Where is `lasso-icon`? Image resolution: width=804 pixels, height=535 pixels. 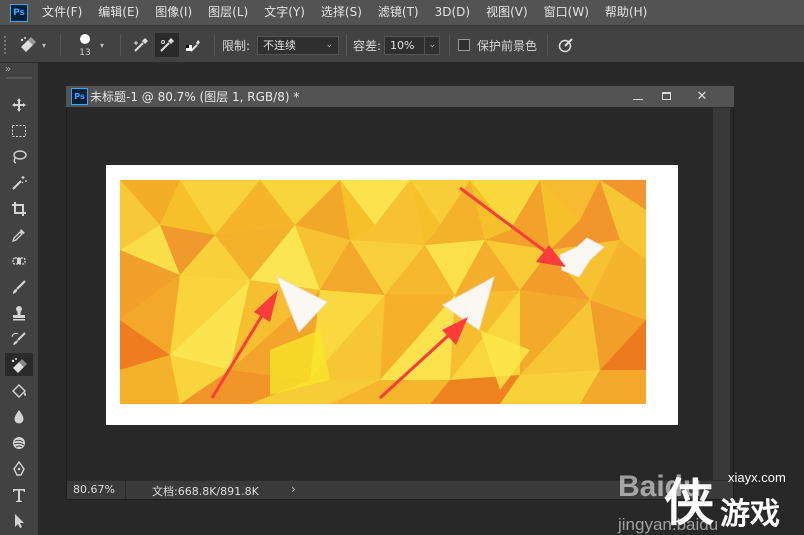
lasso-icon is located at coordinates (20, 156).